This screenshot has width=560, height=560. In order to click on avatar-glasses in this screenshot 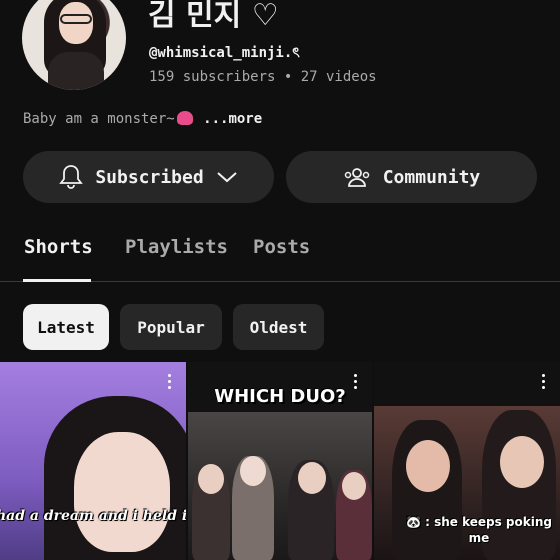, I will do `click(76, 19)`.